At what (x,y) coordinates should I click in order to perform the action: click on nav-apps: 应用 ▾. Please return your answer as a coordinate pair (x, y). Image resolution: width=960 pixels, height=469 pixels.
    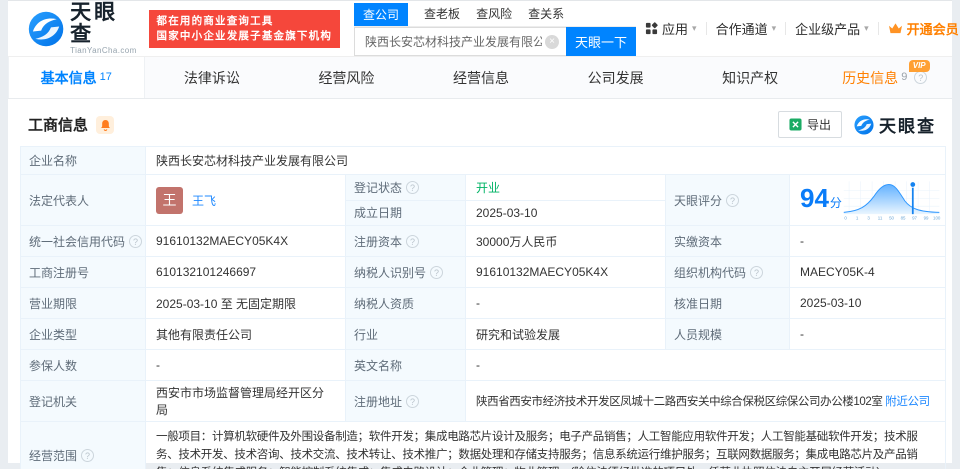
    Looking at the image, I should click on (671, 28).